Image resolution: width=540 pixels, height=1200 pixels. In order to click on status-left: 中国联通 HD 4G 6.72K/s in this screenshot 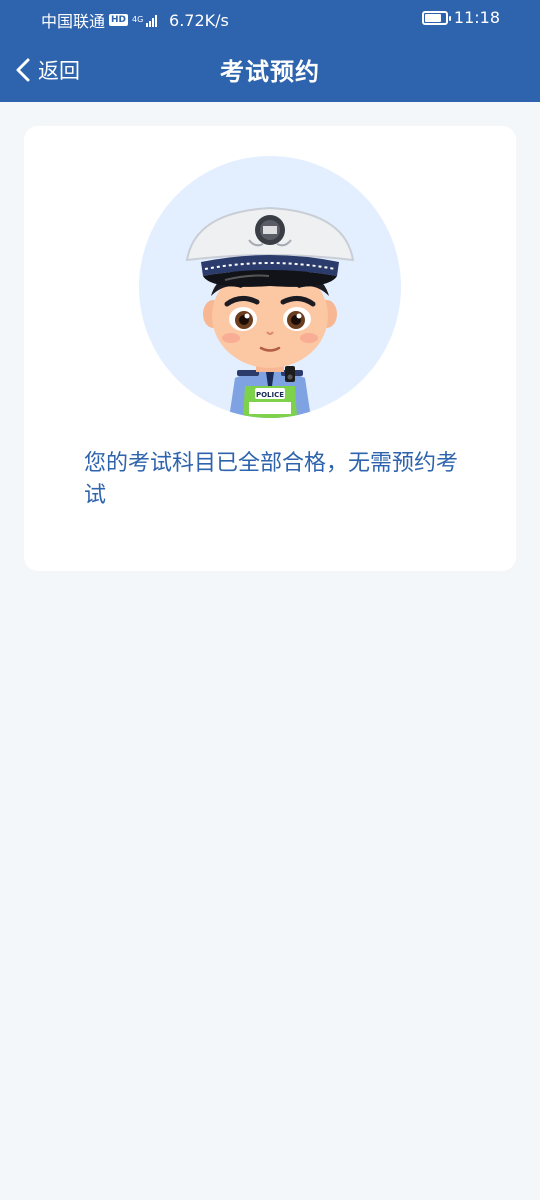, I will do `click(135, 20)`.